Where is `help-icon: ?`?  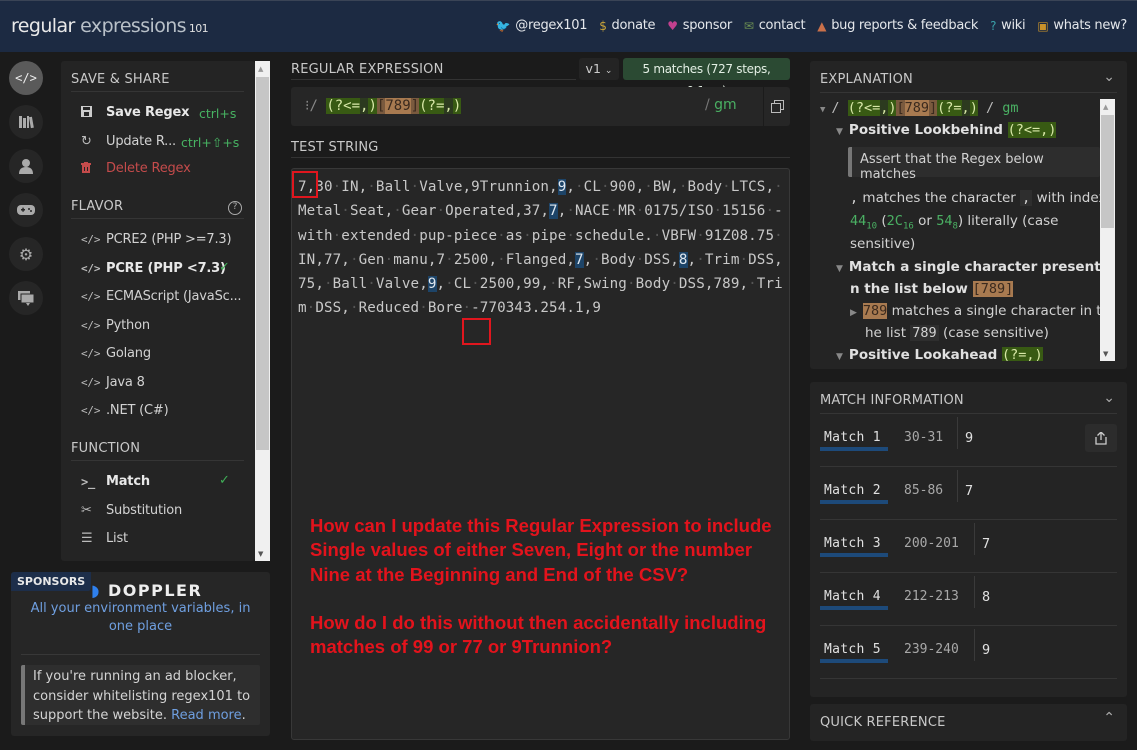
help-icon: ? is located at coordinates (235, 208).